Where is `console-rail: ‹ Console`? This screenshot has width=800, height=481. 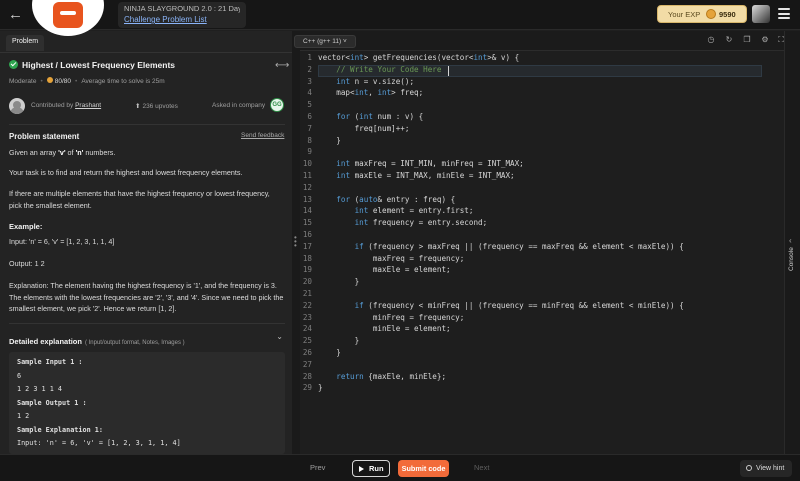
console-rail: ‹ Console is located at coordinates (792, 242).